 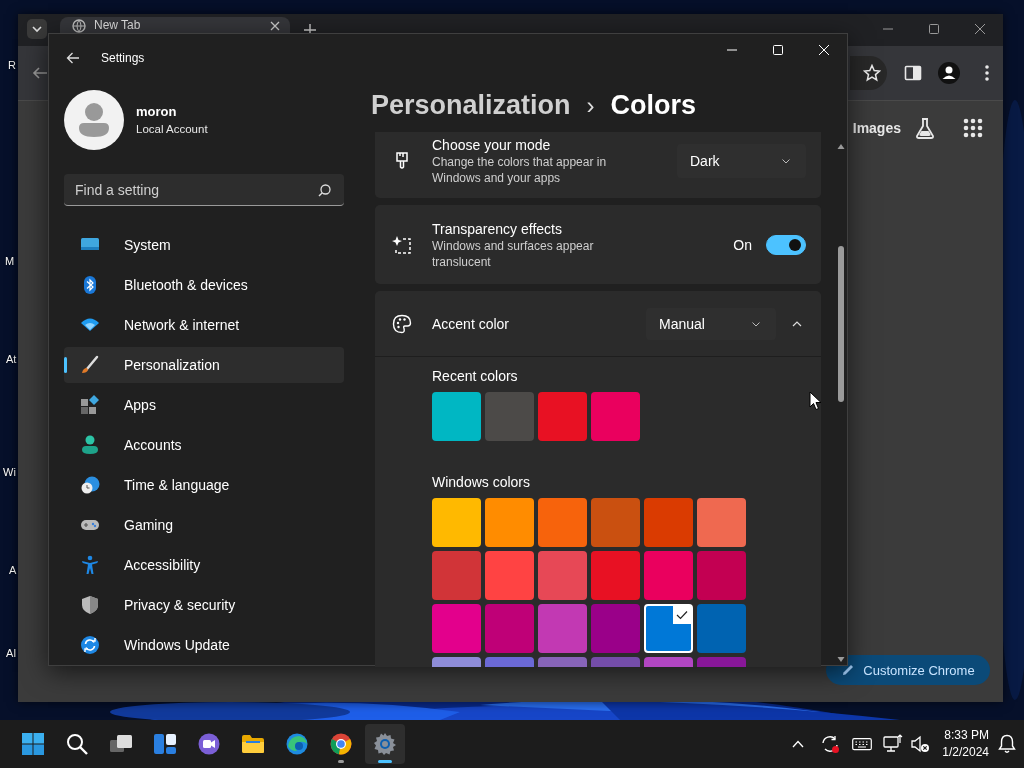 What do you see at coordinates (11, 653) in the screenshot?
I see `desktop-icon-label: AI` at bounding box center [11, 653].